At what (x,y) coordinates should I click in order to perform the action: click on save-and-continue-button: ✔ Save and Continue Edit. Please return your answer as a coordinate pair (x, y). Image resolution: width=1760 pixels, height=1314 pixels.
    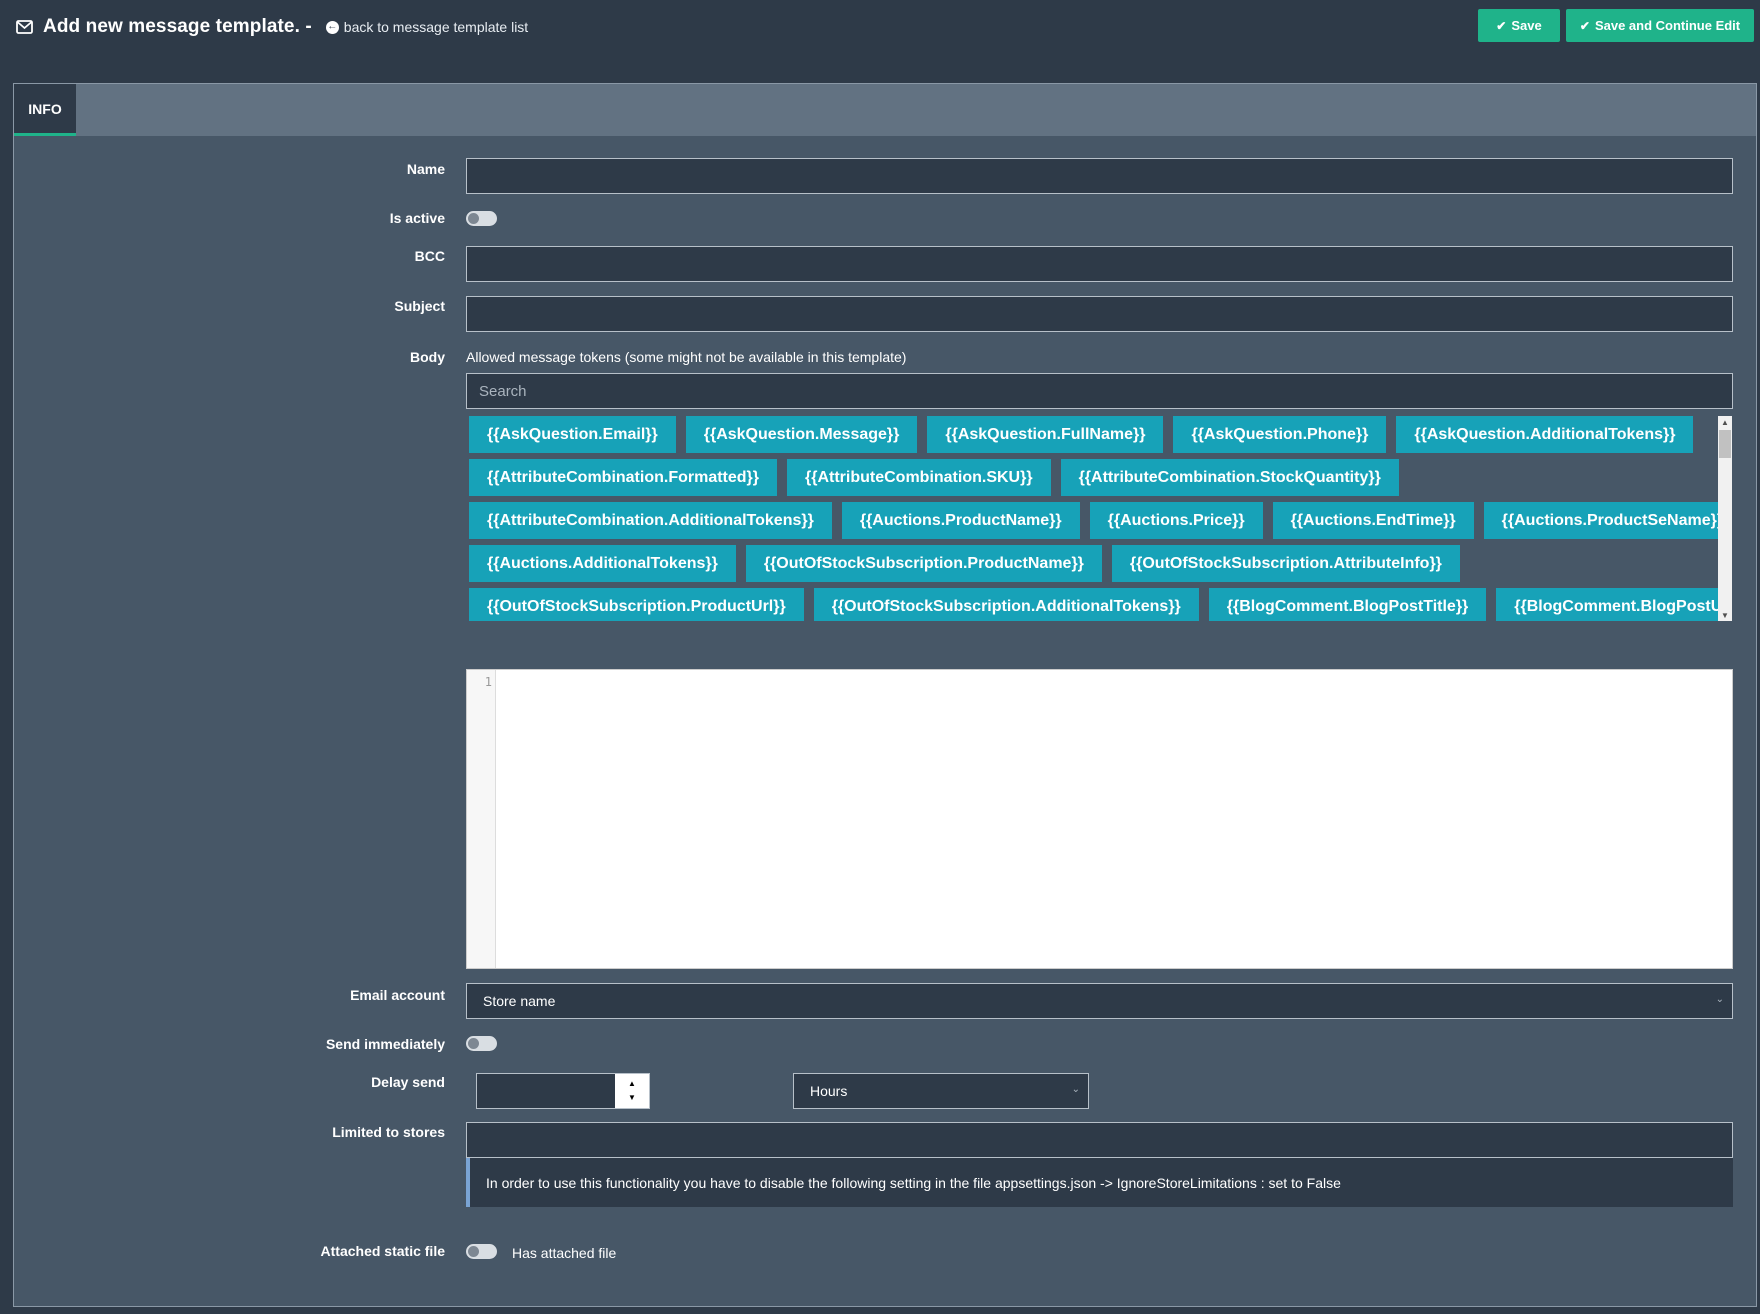
    Looking at the image, I should click on (1660, 25).